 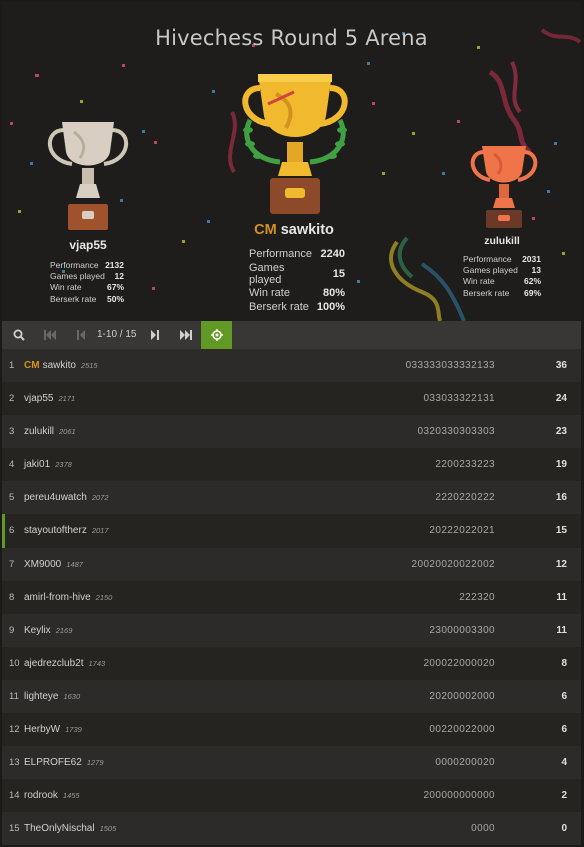 What do you see at coordinates (66, 497) in the screenshot?
I see `player-link: pereu4uwatch 2072` at bounding box center [66, 497].